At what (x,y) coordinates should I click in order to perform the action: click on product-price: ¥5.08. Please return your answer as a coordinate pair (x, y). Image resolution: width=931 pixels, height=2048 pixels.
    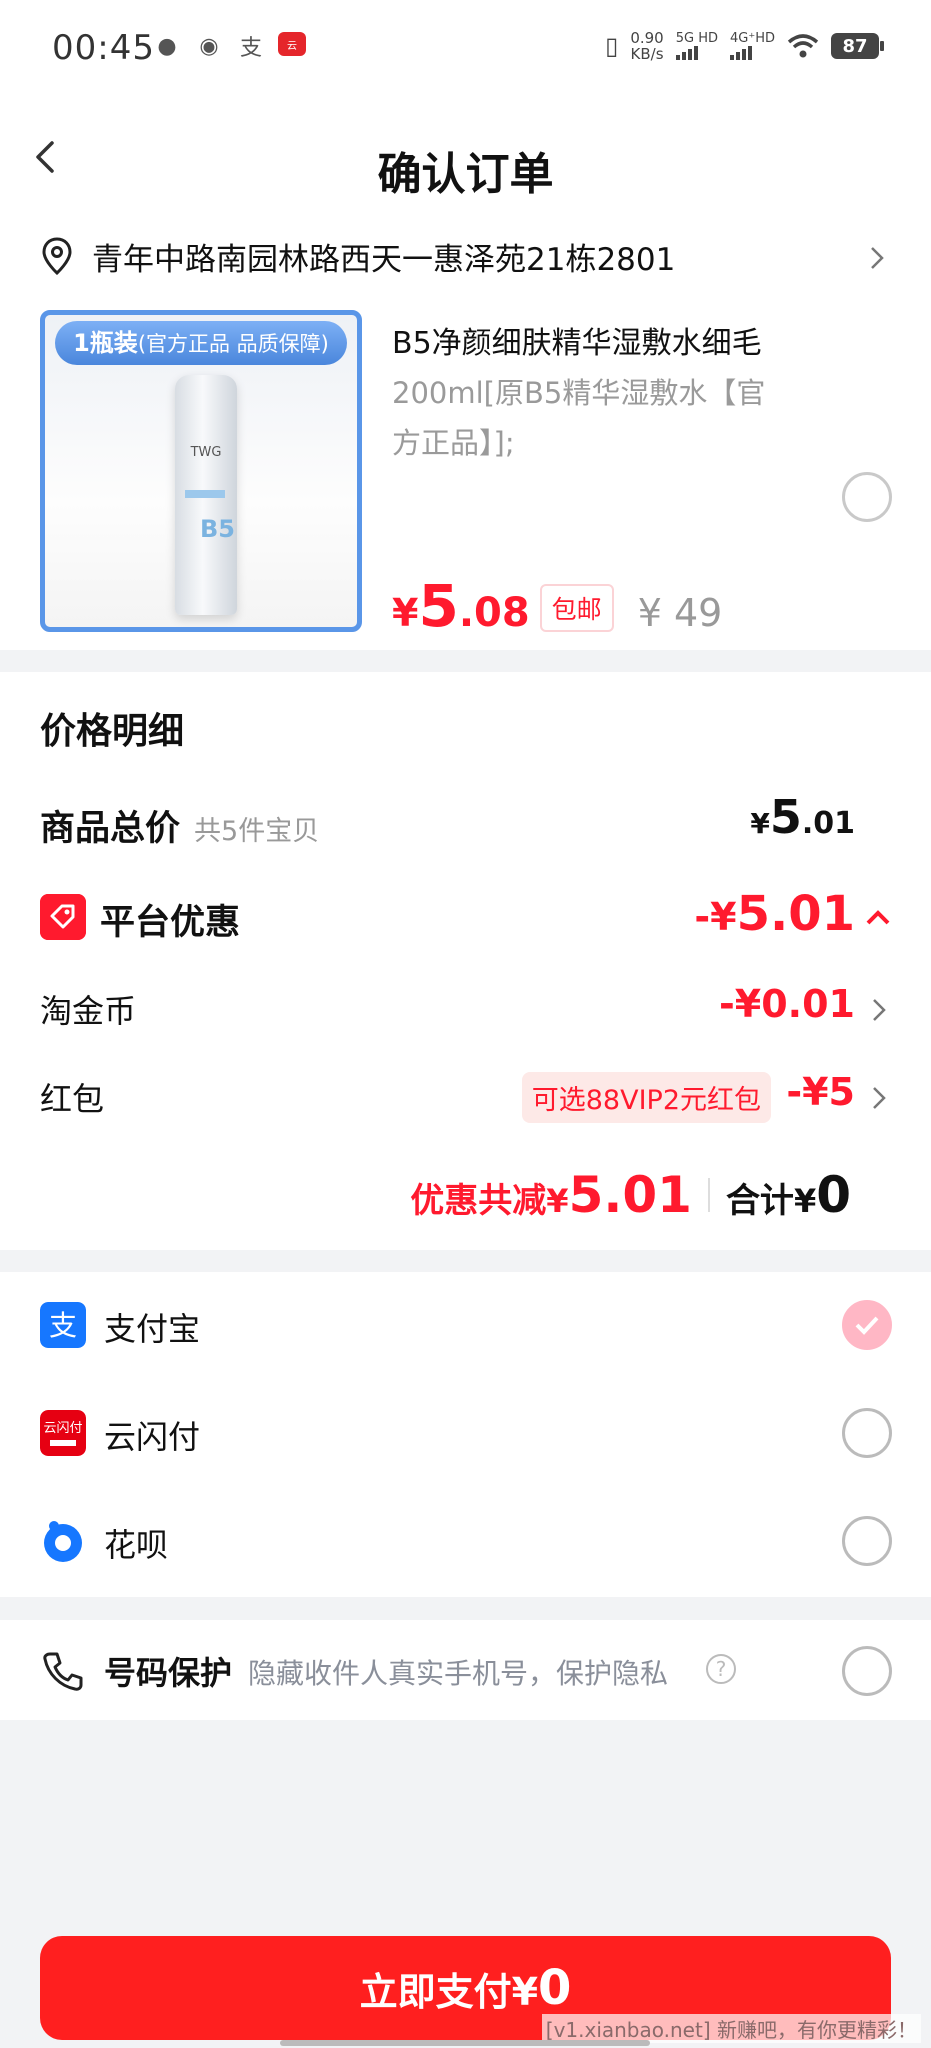
    Looking at the image, I should click on (461, 606).